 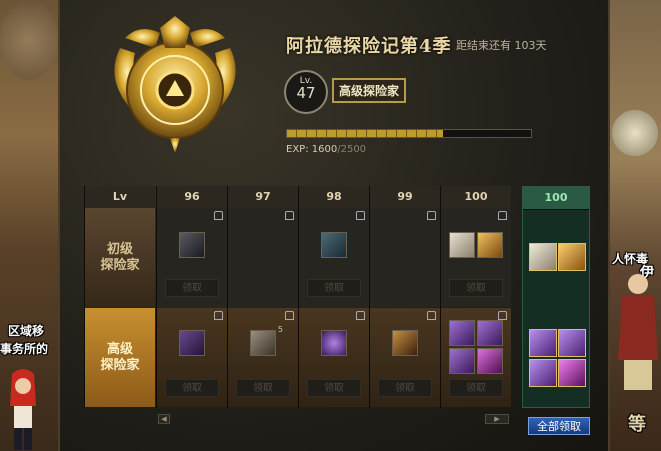 I want to click on background-decor, so click(x=29, y=40).